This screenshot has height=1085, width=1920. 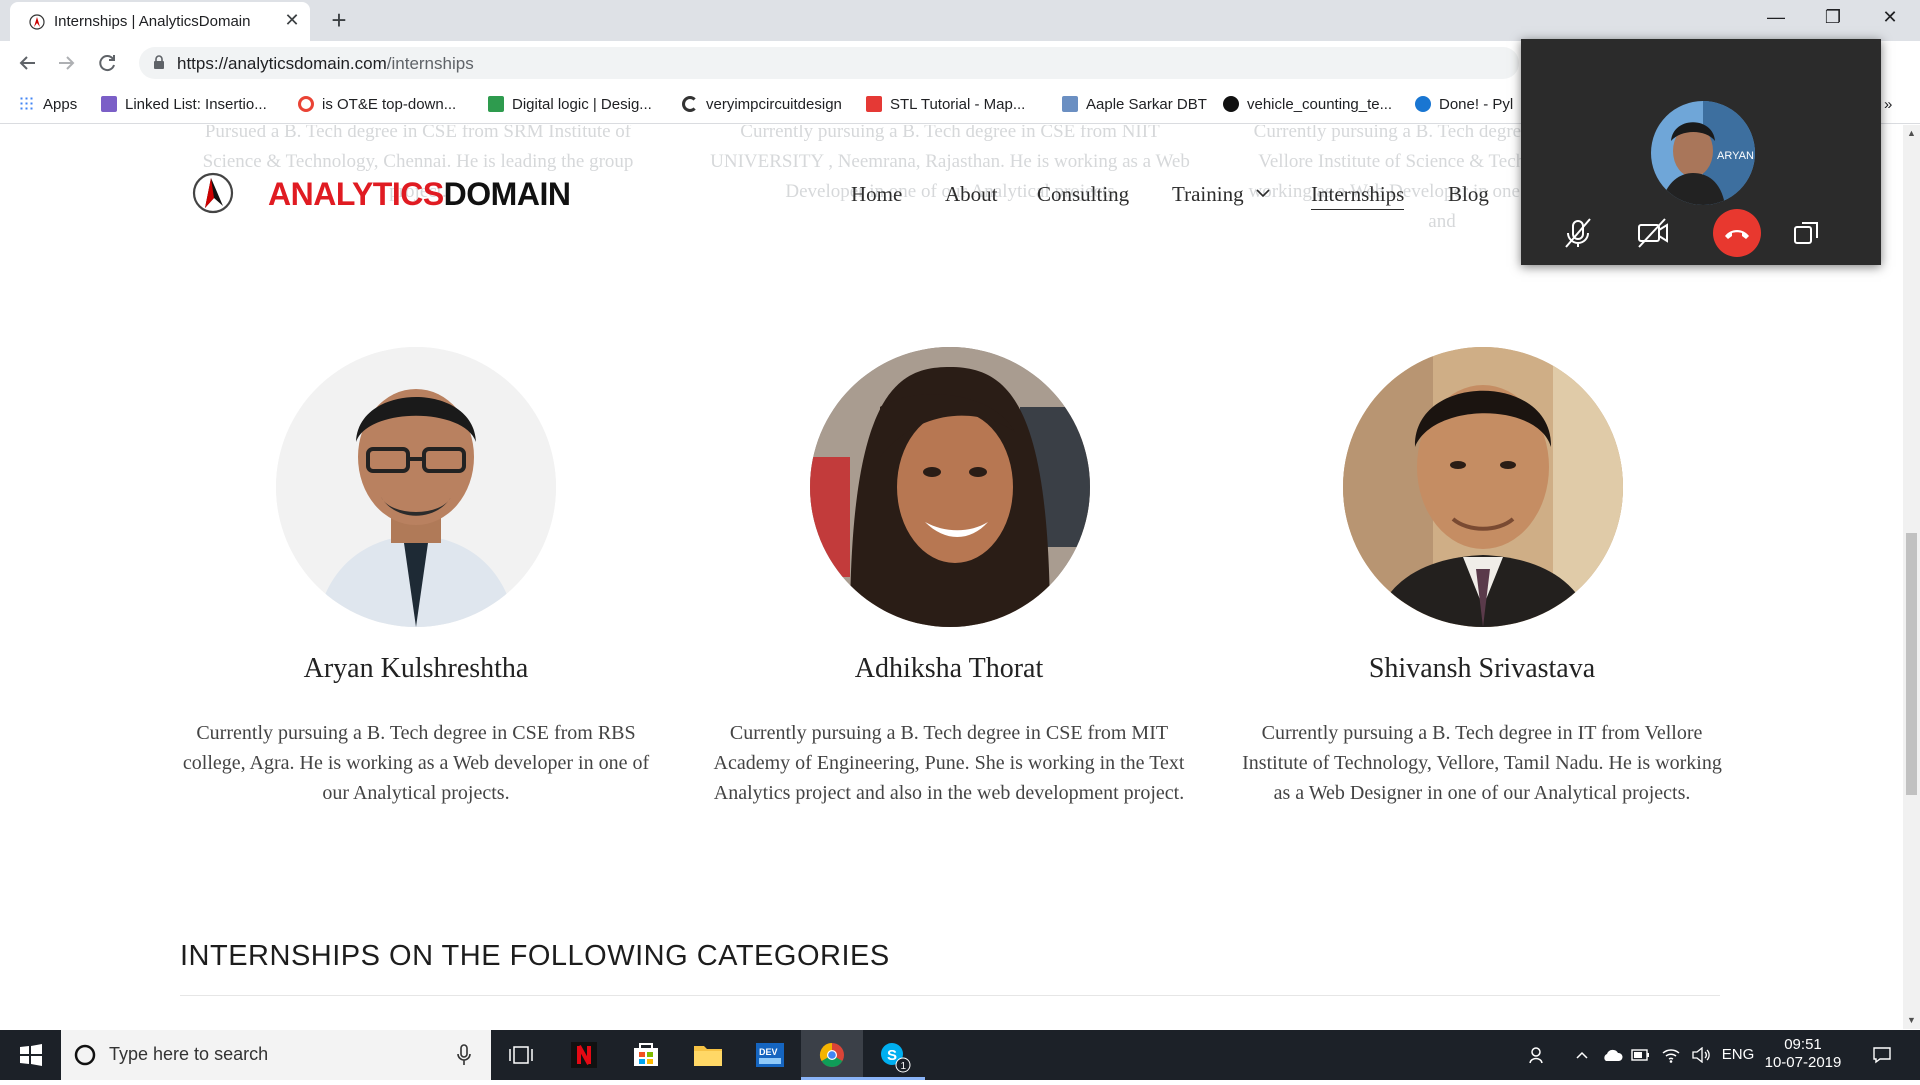 I want to click on cpp-icon, so click(x=874, y=104).